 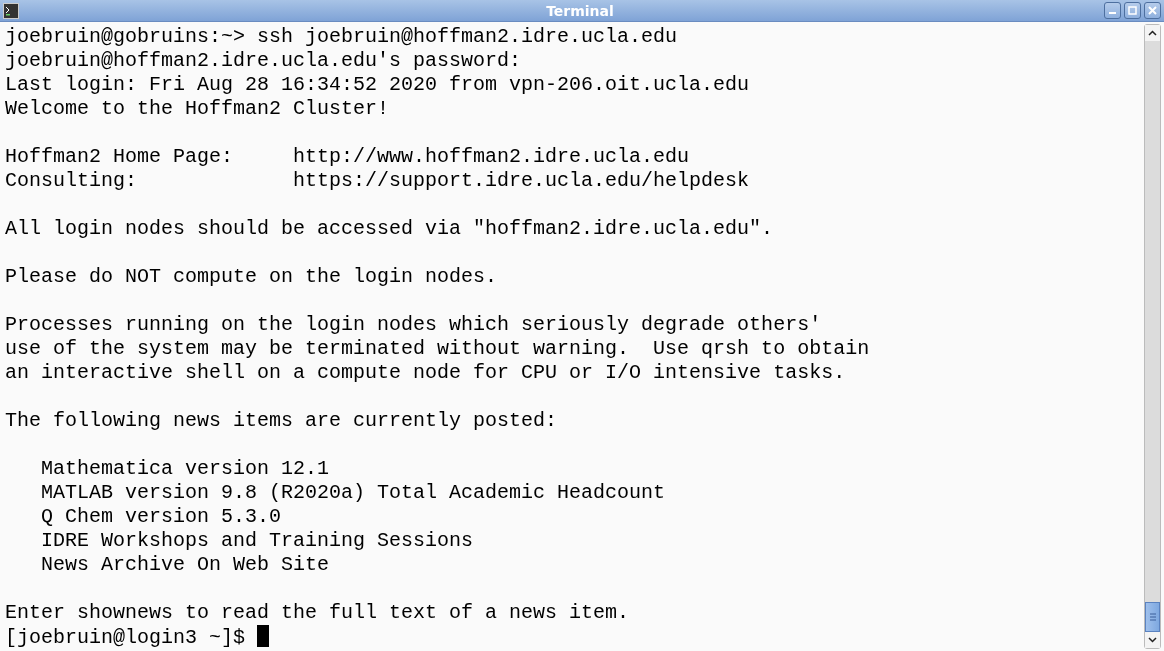 I want to click on scroll-down-button, so click(x=1152, y=640).